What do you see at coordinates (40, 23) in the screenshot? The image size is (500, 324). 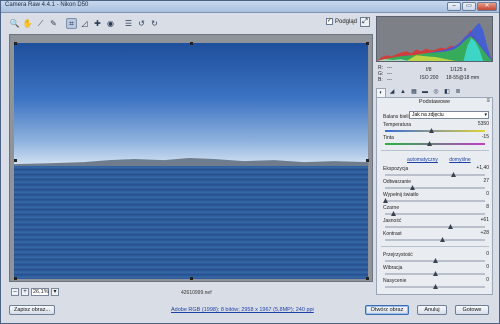 I see `white-balance-tool-icon: ⟋` at bounding box center [40, 23].